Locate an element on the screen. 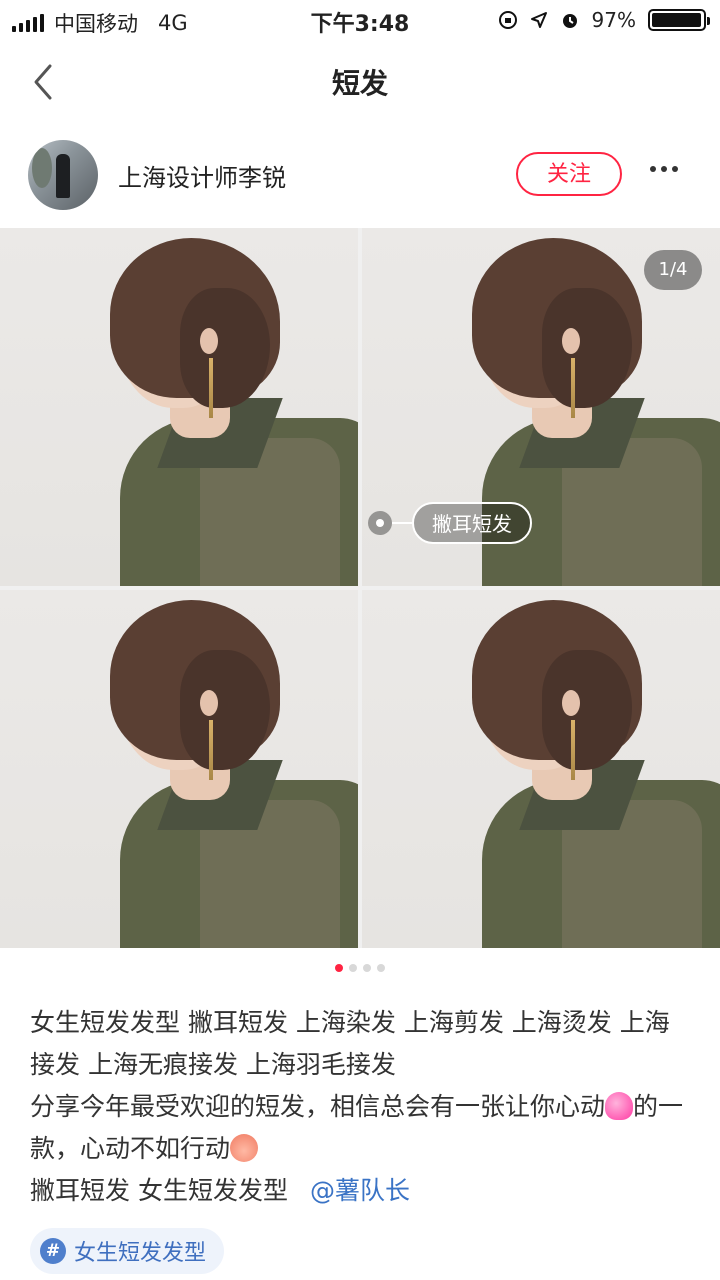  tag-dot-icon is located at coordinates (380, 523).